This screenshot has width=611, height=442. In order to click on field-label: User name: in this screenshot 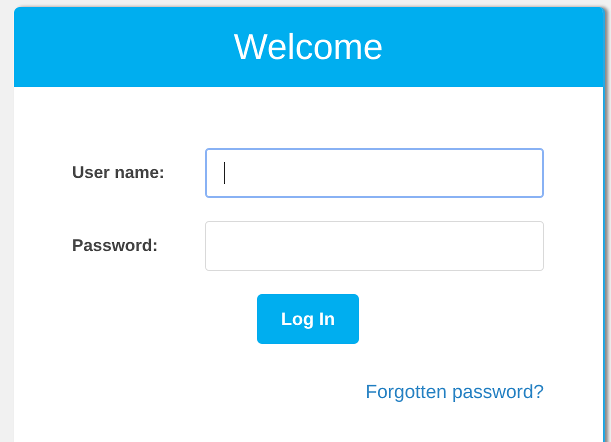, I will do `click(119, 173)`.